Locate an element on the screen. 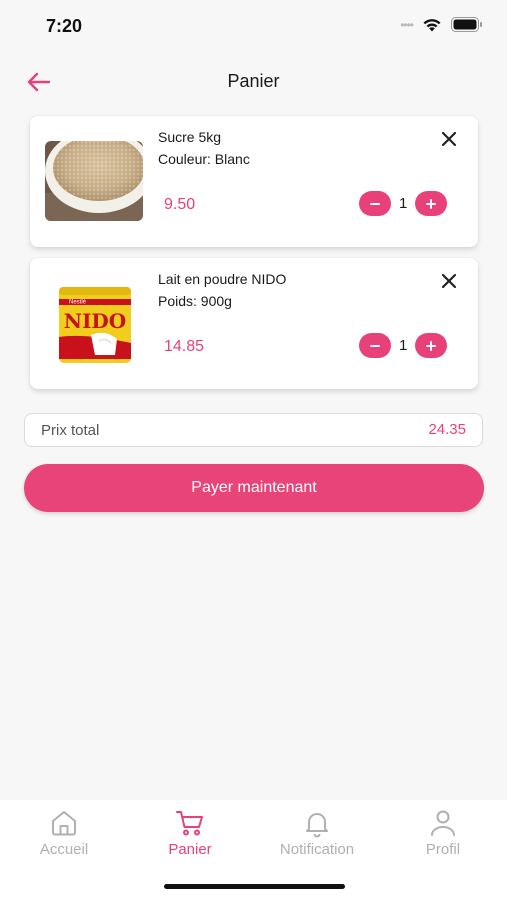 The width and height of the screenshot is (507, 900). item-name: Lait en poudre NIDO is located at coordinates (222, 279).